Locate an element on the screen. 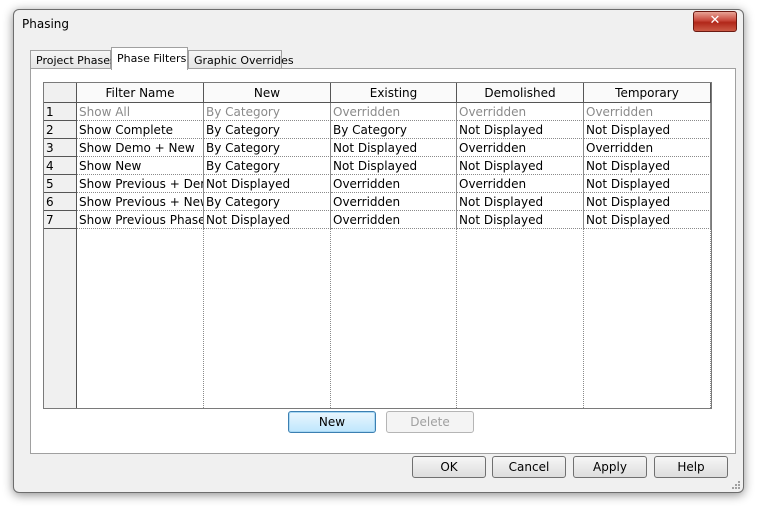 The image size is (759, 507). title-bar: Phasing ✕ is located at coordinates (378, 25).